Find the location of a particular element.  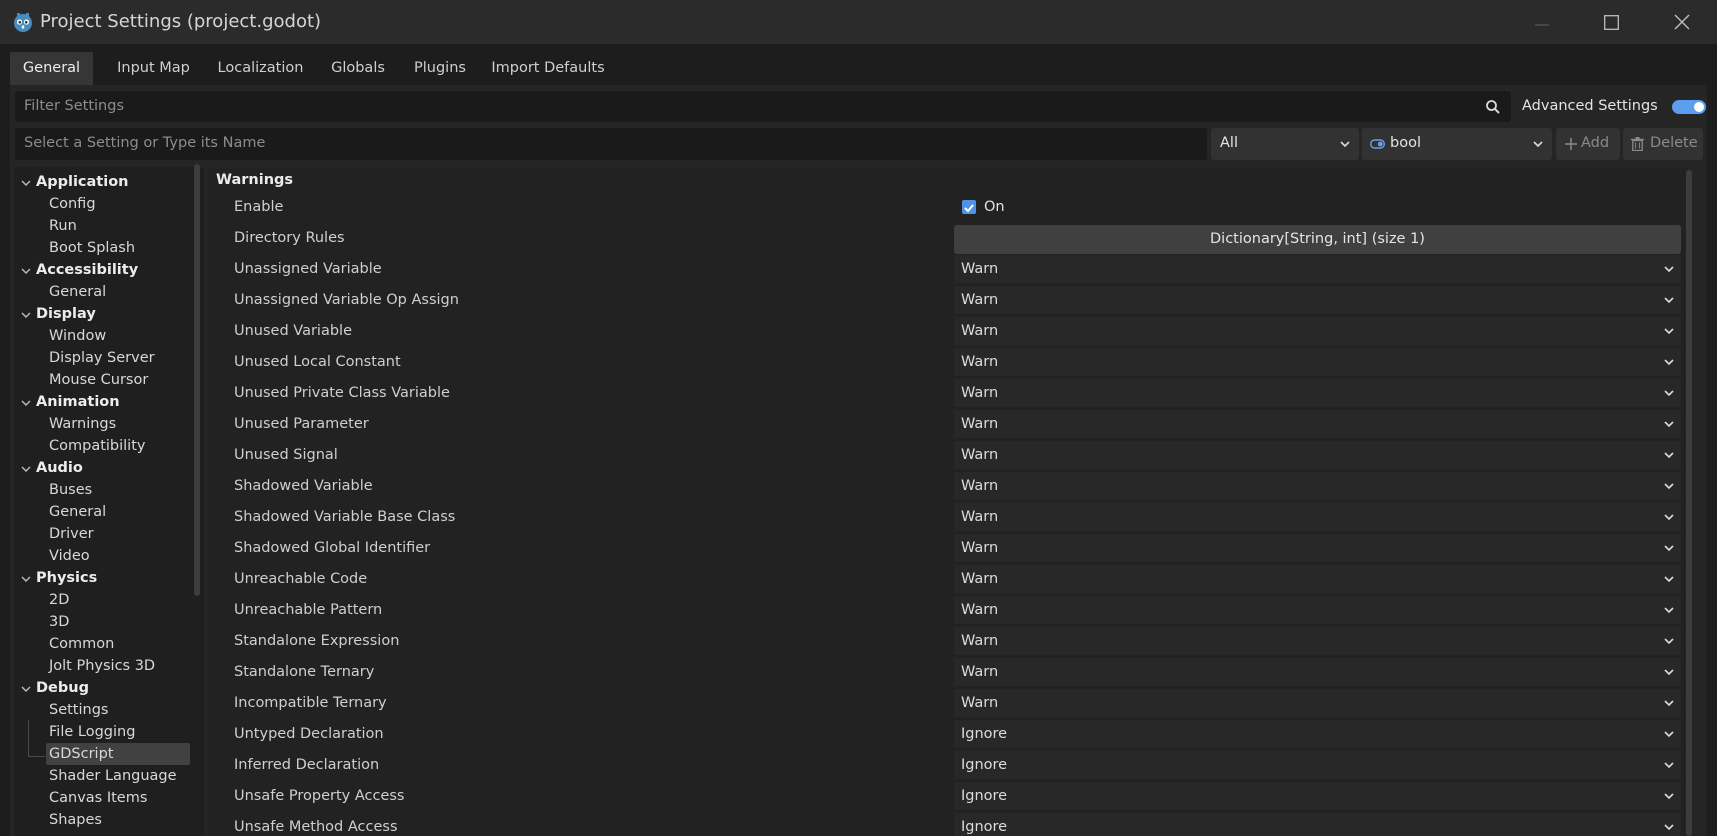

add-button: Add is located at coordinates (1588, 144).